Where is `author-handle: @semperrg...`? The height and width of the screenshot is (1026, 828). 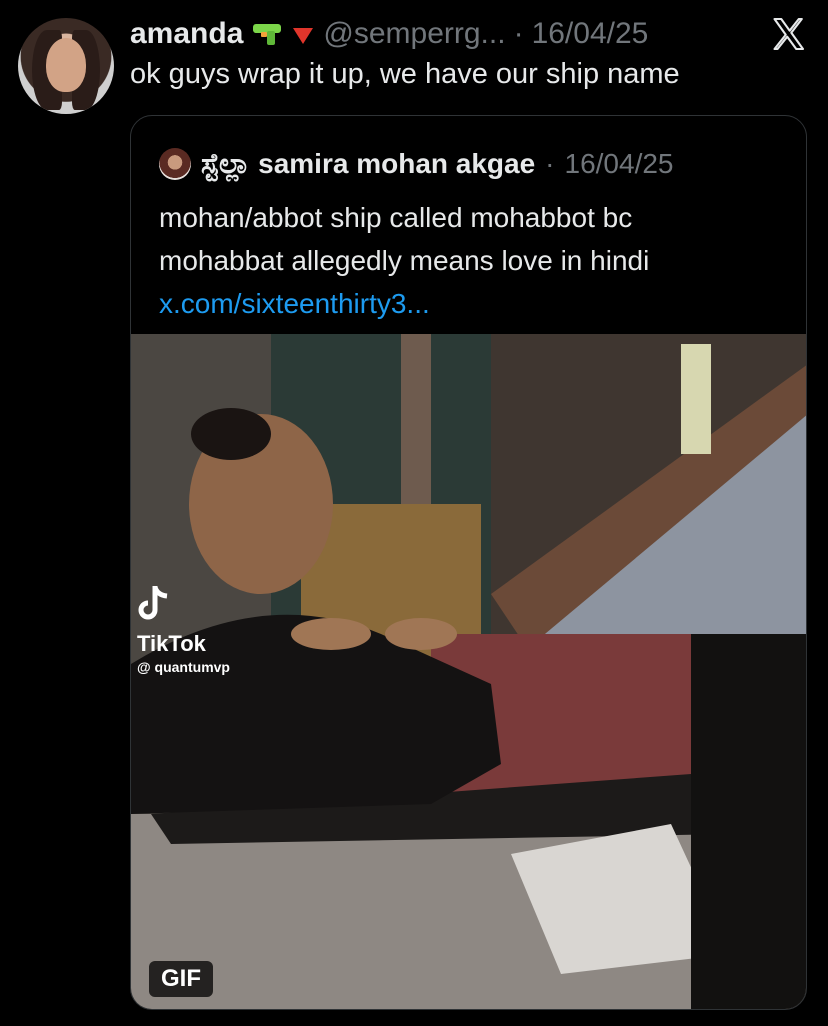
author-handle: @semperrg... is located at coordinates (414, 34).